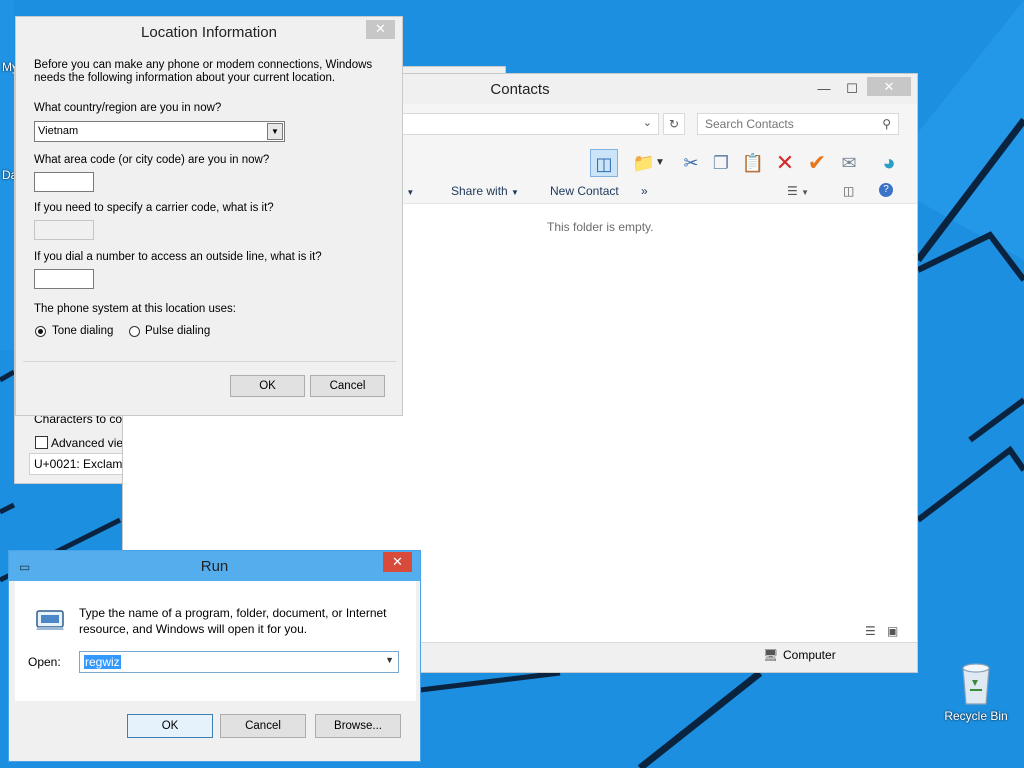 This screenshot has width=1024, height=768. I want to click on country-label: What country/region are you in now?, so click(128, 108).